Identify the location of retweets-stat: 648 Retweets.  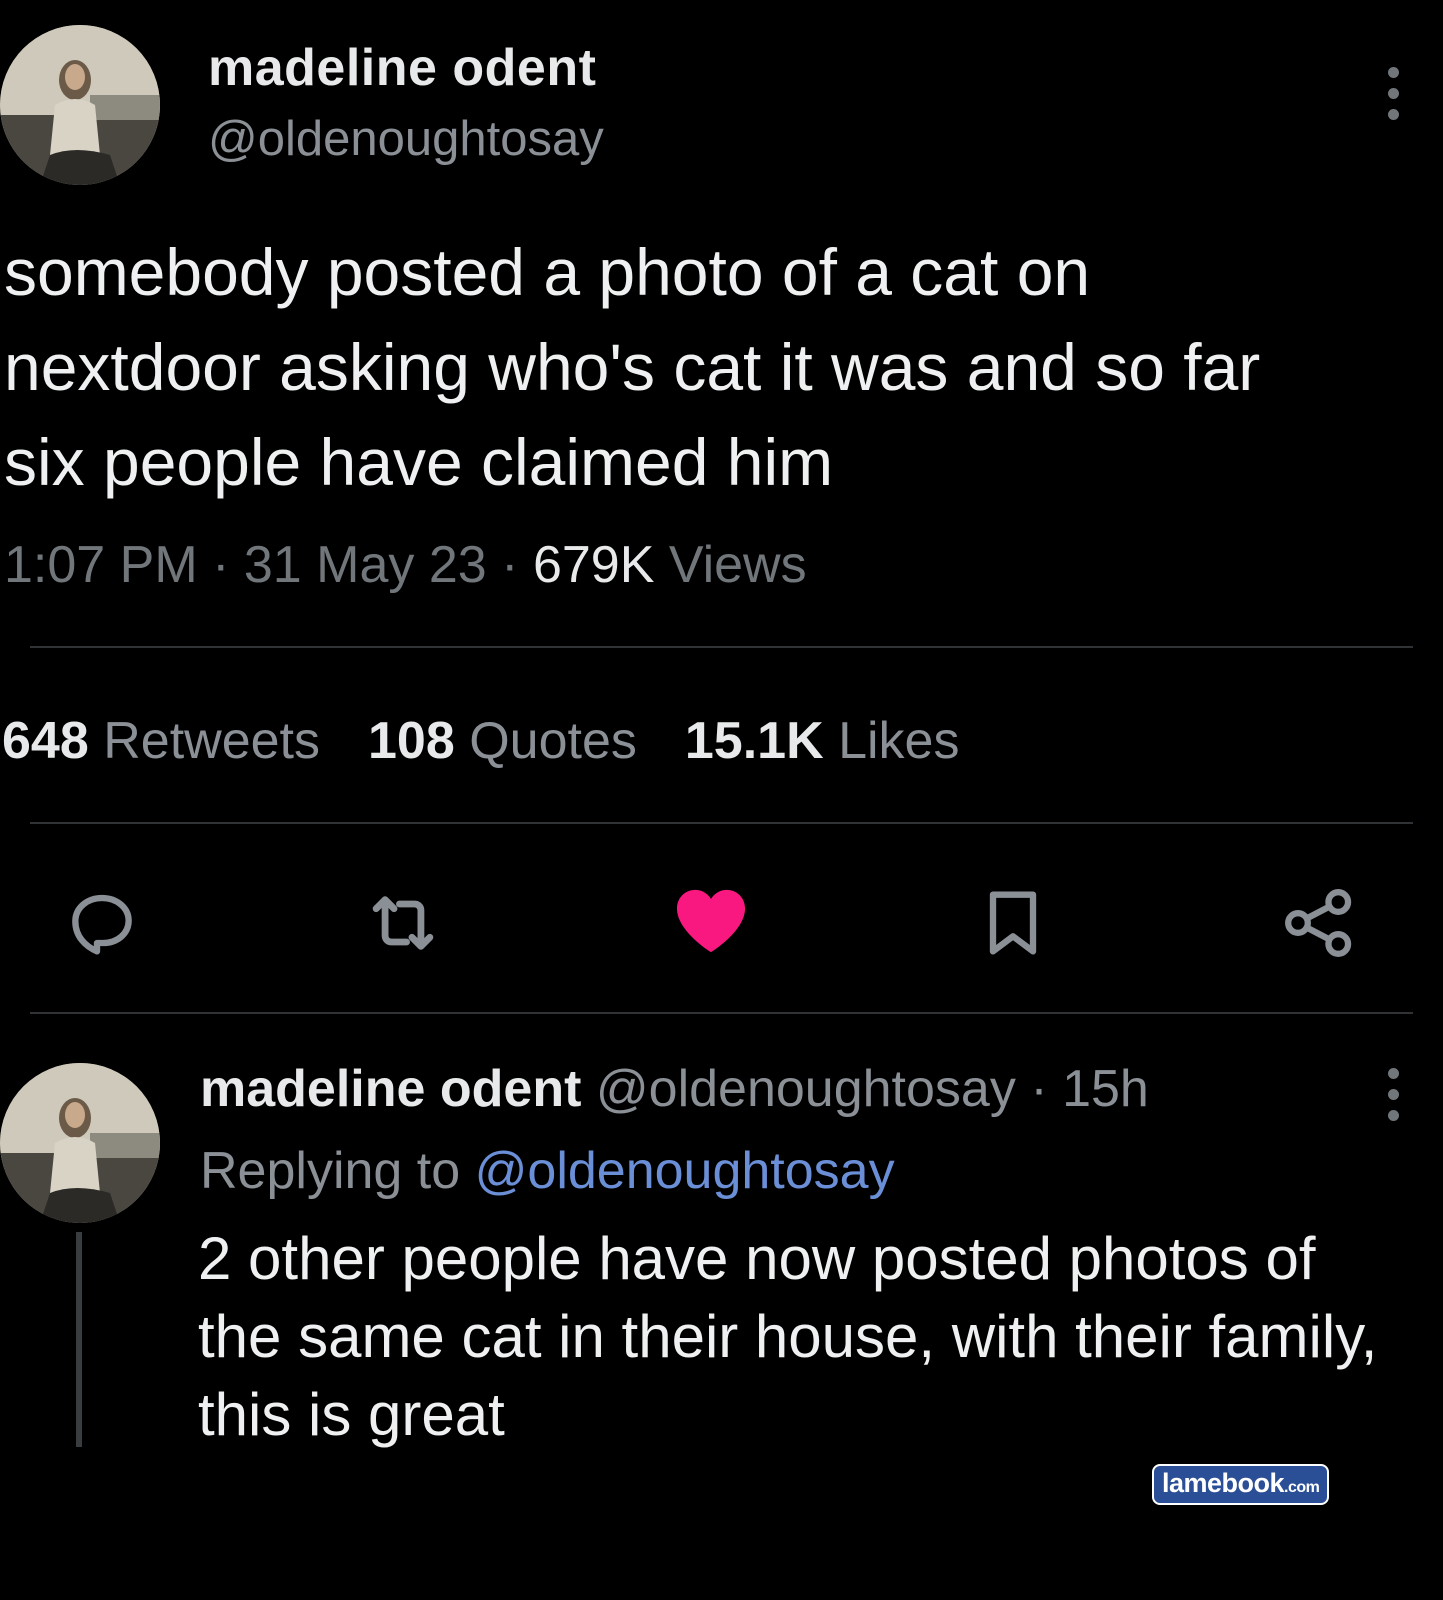
(161, 741).